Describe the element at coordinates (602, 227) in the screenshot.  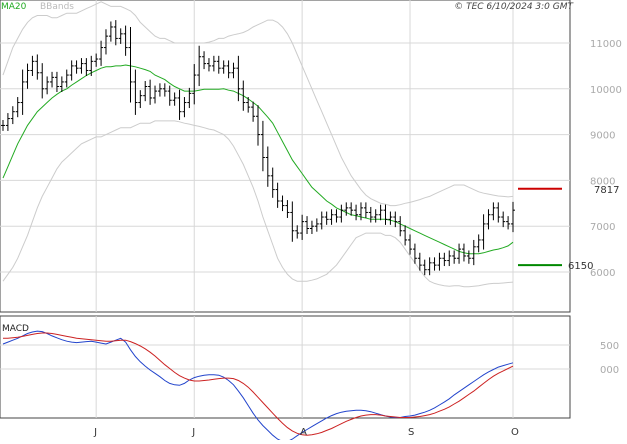
I see `price-y-tick-label: 7000` at that location.